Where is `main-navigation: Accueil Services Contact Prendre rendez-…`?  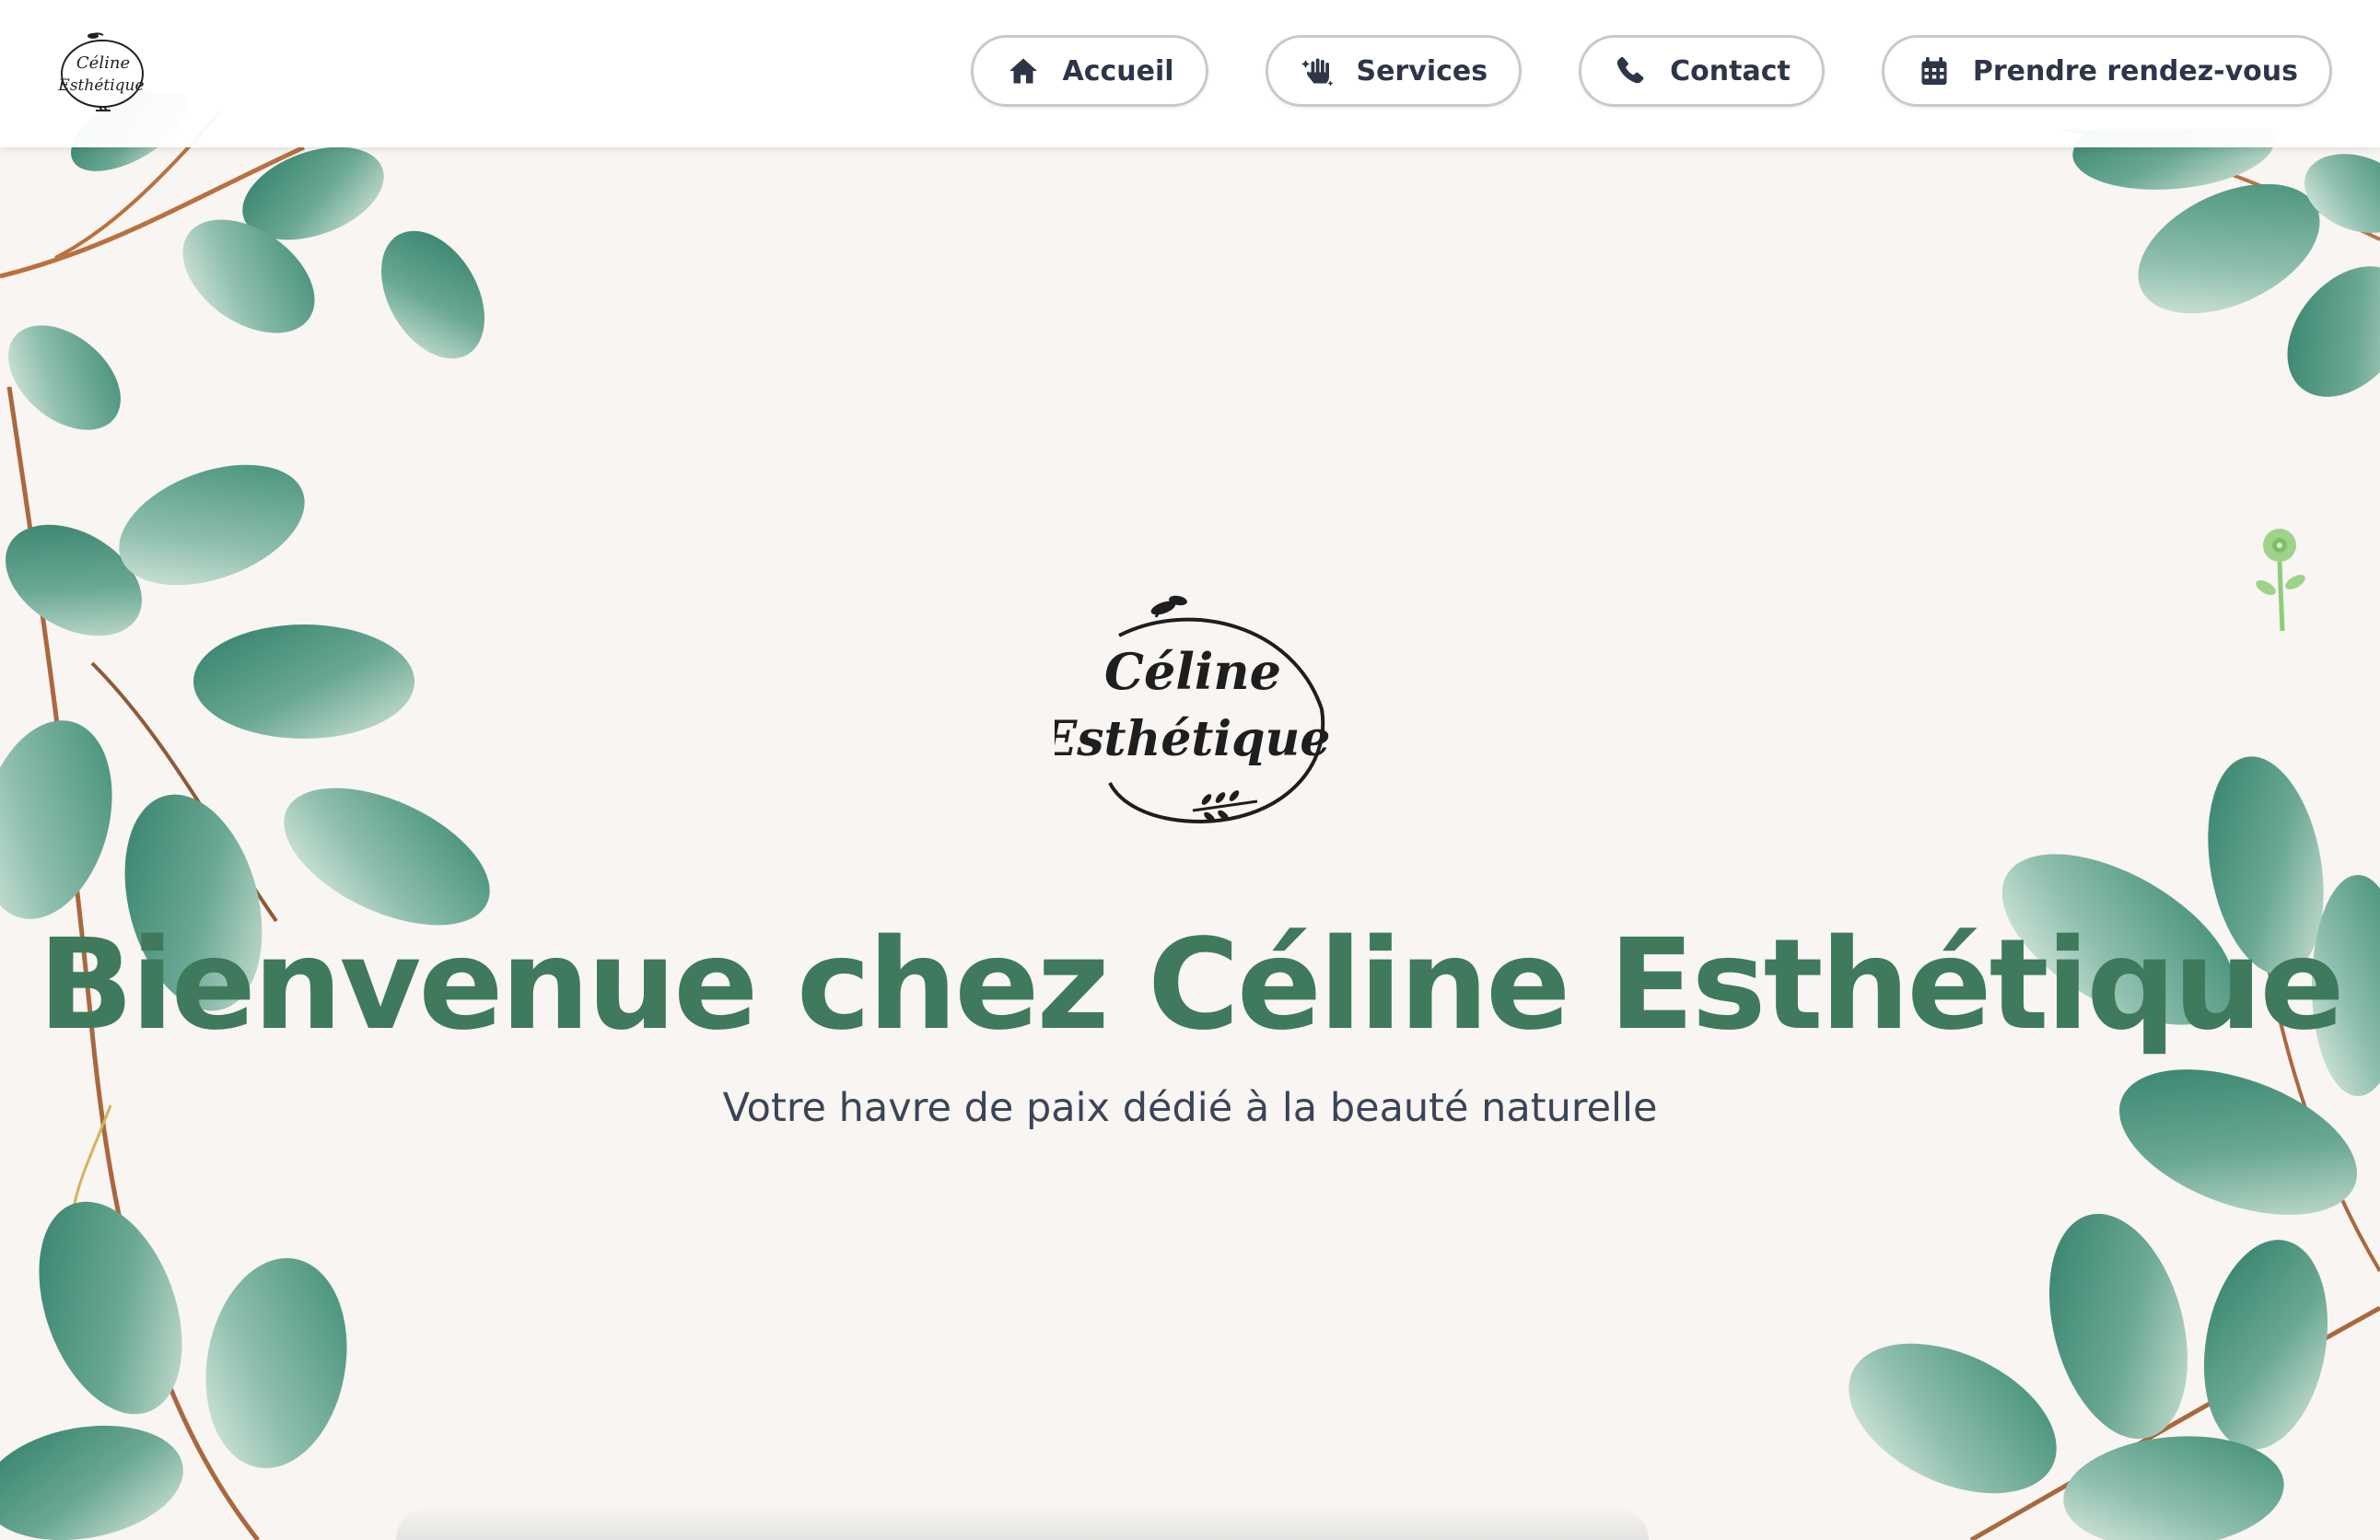 main-navigation: Accueil Services Contact Prendre rendez-… is located at coordinates (1651, 71).